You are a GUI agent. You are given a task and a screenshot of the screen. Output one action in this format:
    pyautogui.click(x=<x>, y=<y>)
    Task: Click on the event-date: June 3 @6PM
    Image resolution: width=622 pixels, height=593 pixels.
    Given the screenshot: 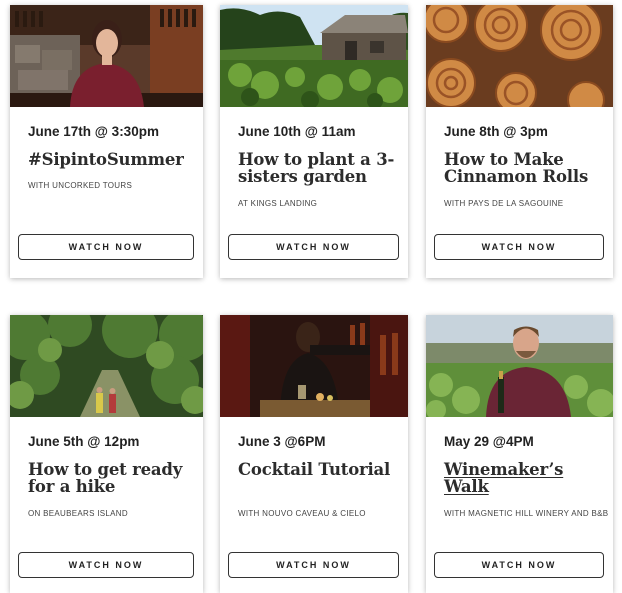 What is the action you would take?
    pyautogui.click(x=282, y=441)
    